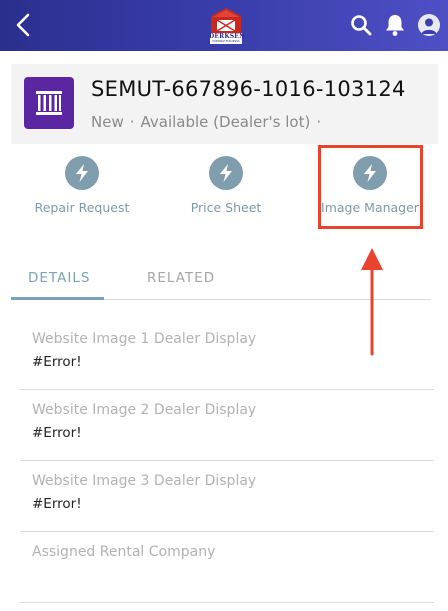 The height and width of the screenshot is (611, 448). What do you see at coordinates (370, 187) in the screenshot?
I see `annotation-highlight-box` at bounding box center [370, 187].